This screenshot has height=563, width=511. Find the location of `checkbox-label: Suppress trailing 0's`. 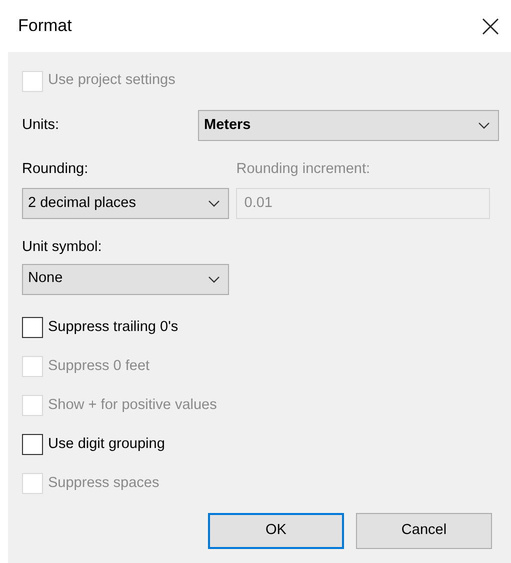

checkbox-label: Suppress trailing 0's is located at coordinates (113, 327).